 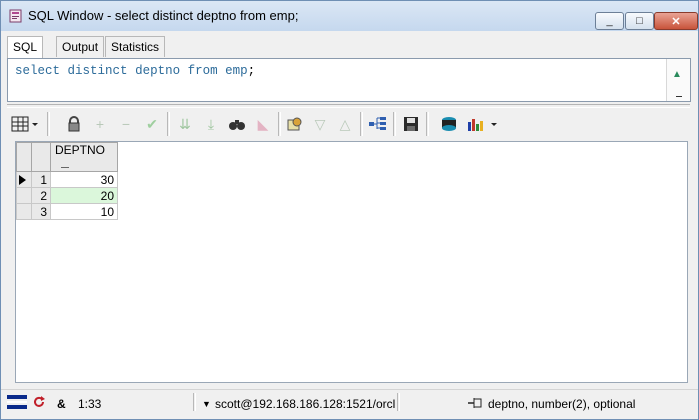 I want to click on query-by-example-button, so click(x=295, y=124).